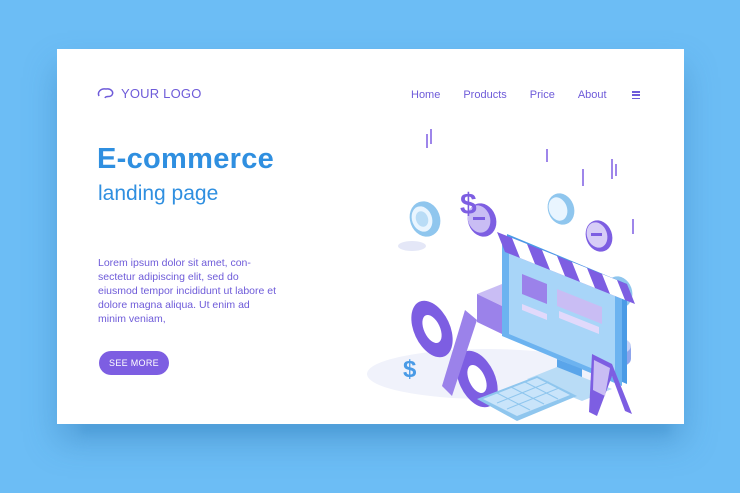  What do you see at coordinates (186, 159) in the screenshot?
I see `hero-title: E-commerce` at bounding box center [186, 159].